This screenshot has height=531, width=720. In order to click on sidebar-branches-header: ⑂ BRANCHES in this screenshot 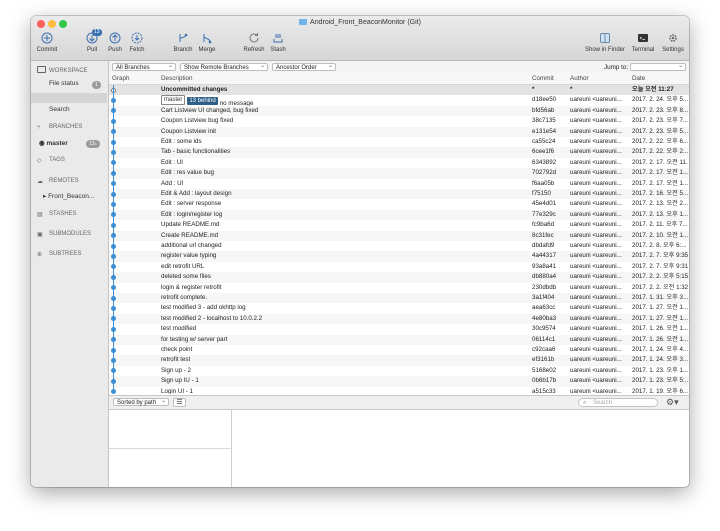, I will do `click(59, 128)`.